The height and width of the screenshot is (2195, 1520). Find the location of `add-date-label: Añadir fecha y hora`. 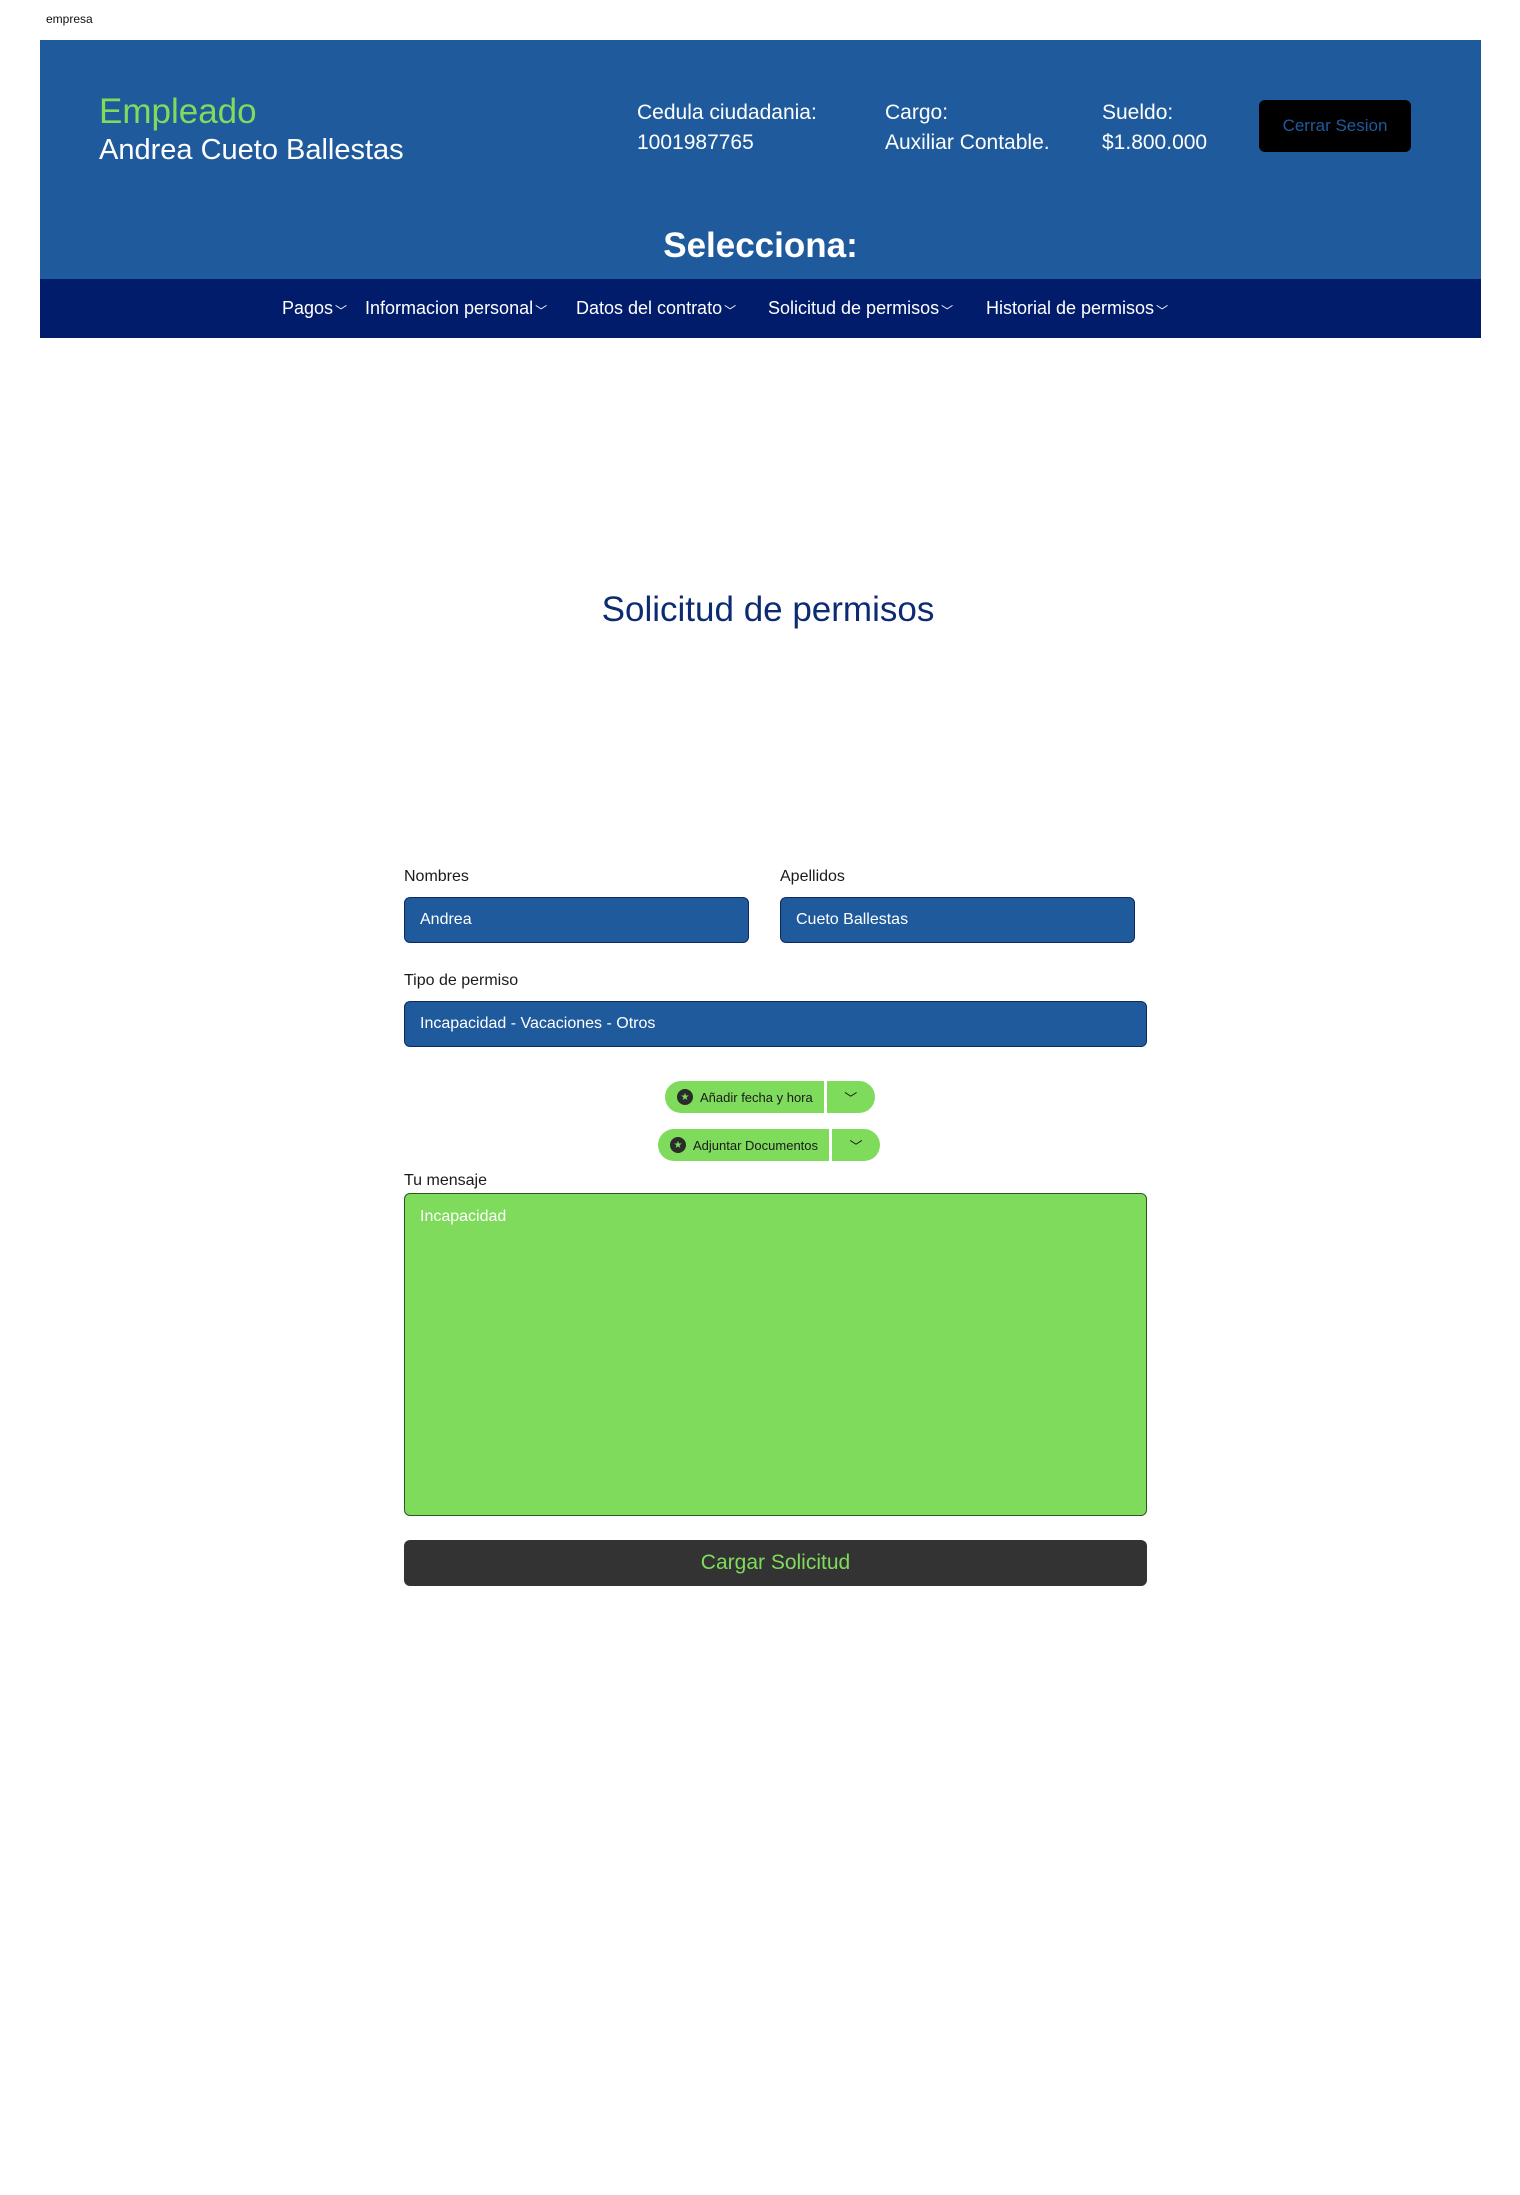

add-date-label: Añadir fecha y hora is located at coordinates (756, 1097).